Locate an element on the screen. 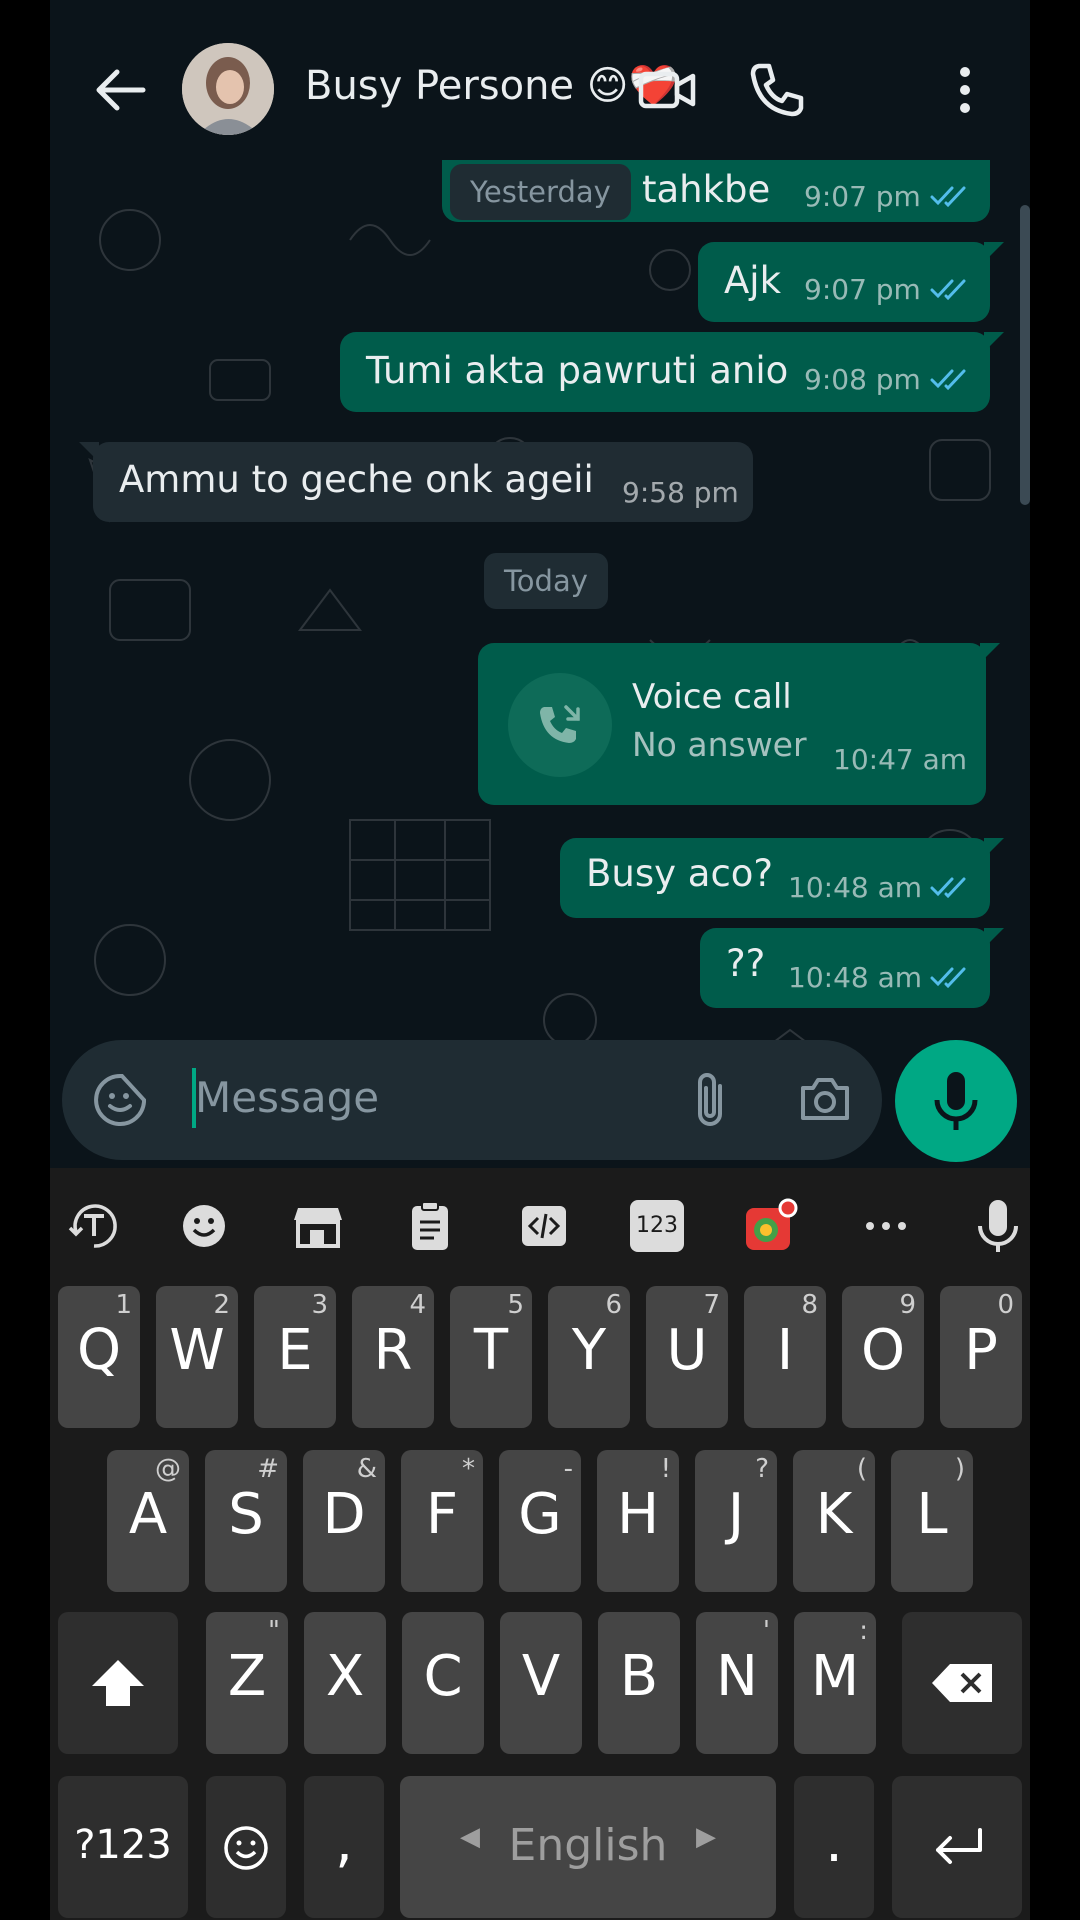 This screenshot has width=1080, height=1920. enter-icon is located at coordinates (959, 1846).